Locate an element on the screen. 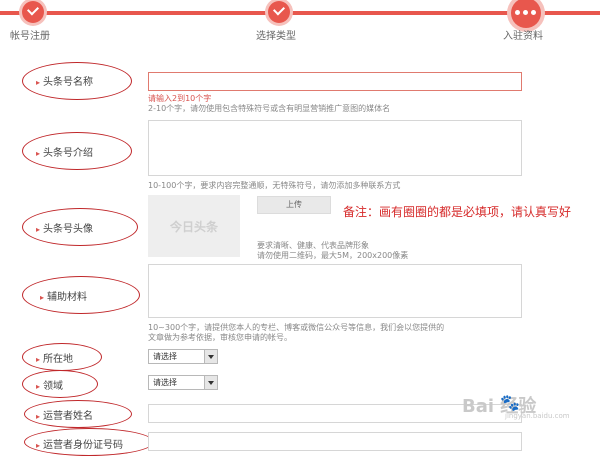 The image size is (600, 456). avatar-hint-2: 请勿使用二维码，最大5M，200x200像素 is located at coordinates (333, 255).